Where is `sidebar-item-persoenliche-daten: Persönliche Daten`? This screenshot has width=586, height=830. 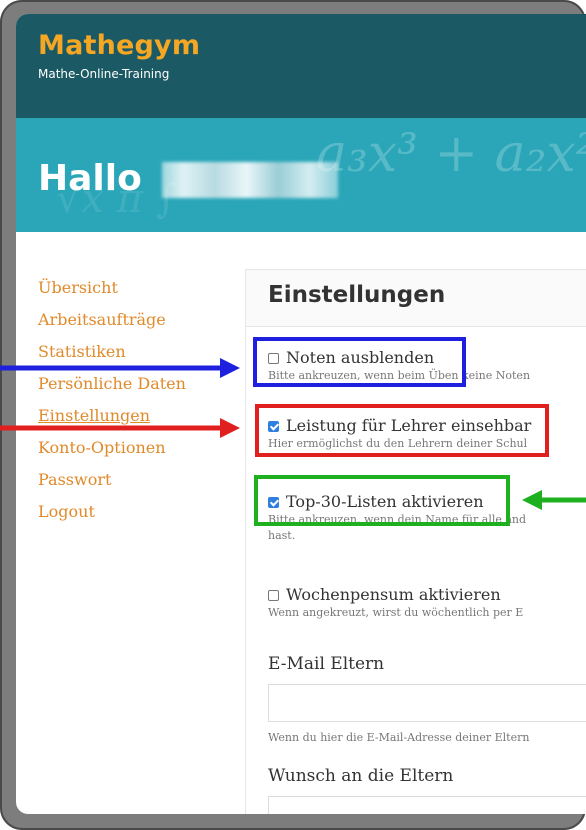 sidebar-item-persoenliche-daten: Persönliche Daten is located at coordinates (112, 384).